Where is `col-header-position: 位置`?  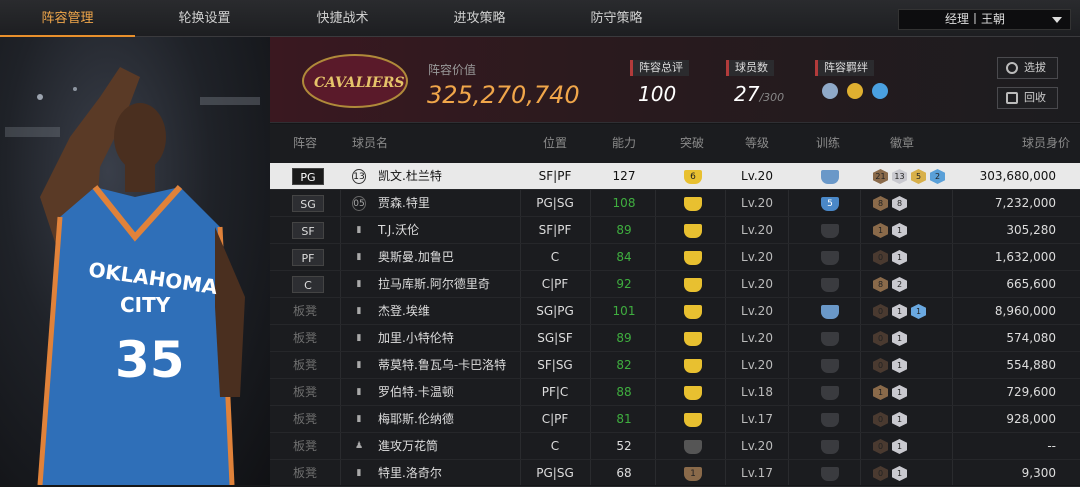 col-header-position: 位置 is located at coordinates (555, 143).